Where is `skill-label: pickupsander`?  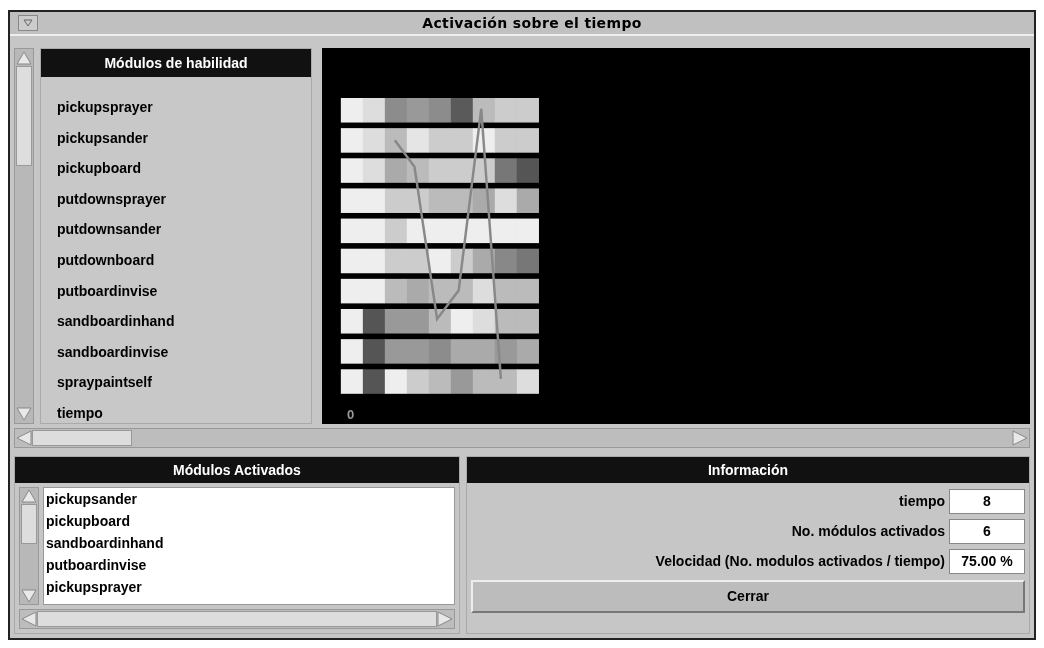 skill-label: pickupsander is located at coordinates (103, 138).